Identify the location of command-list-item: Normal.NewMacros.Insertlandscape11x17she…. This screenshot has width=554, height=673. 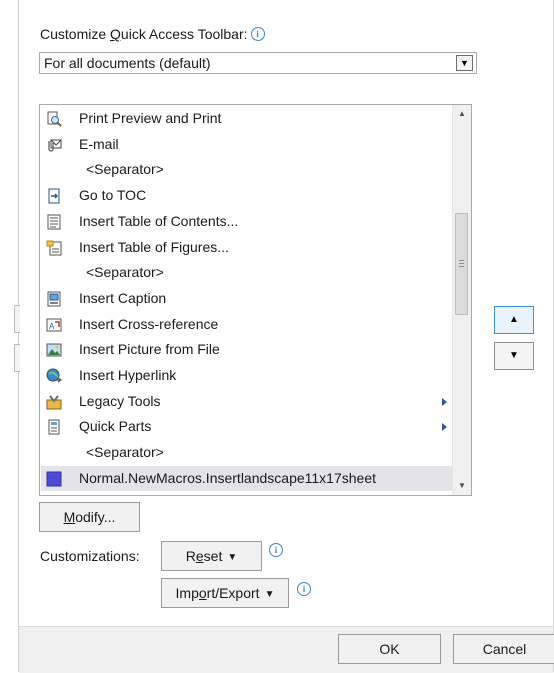
(246, 478).